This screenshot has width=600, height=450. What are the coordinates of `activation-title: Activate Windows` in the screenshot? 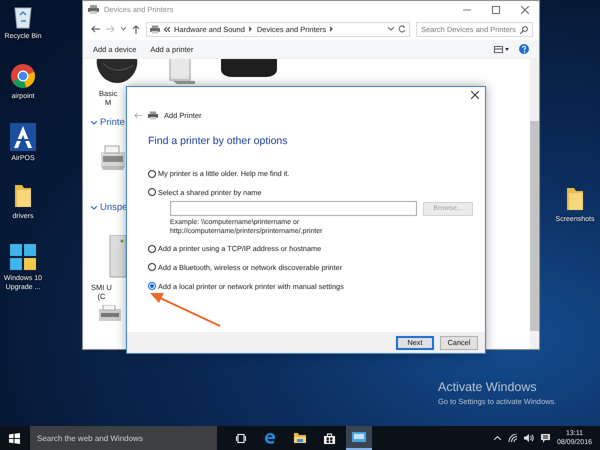 It's located at (488, 387).